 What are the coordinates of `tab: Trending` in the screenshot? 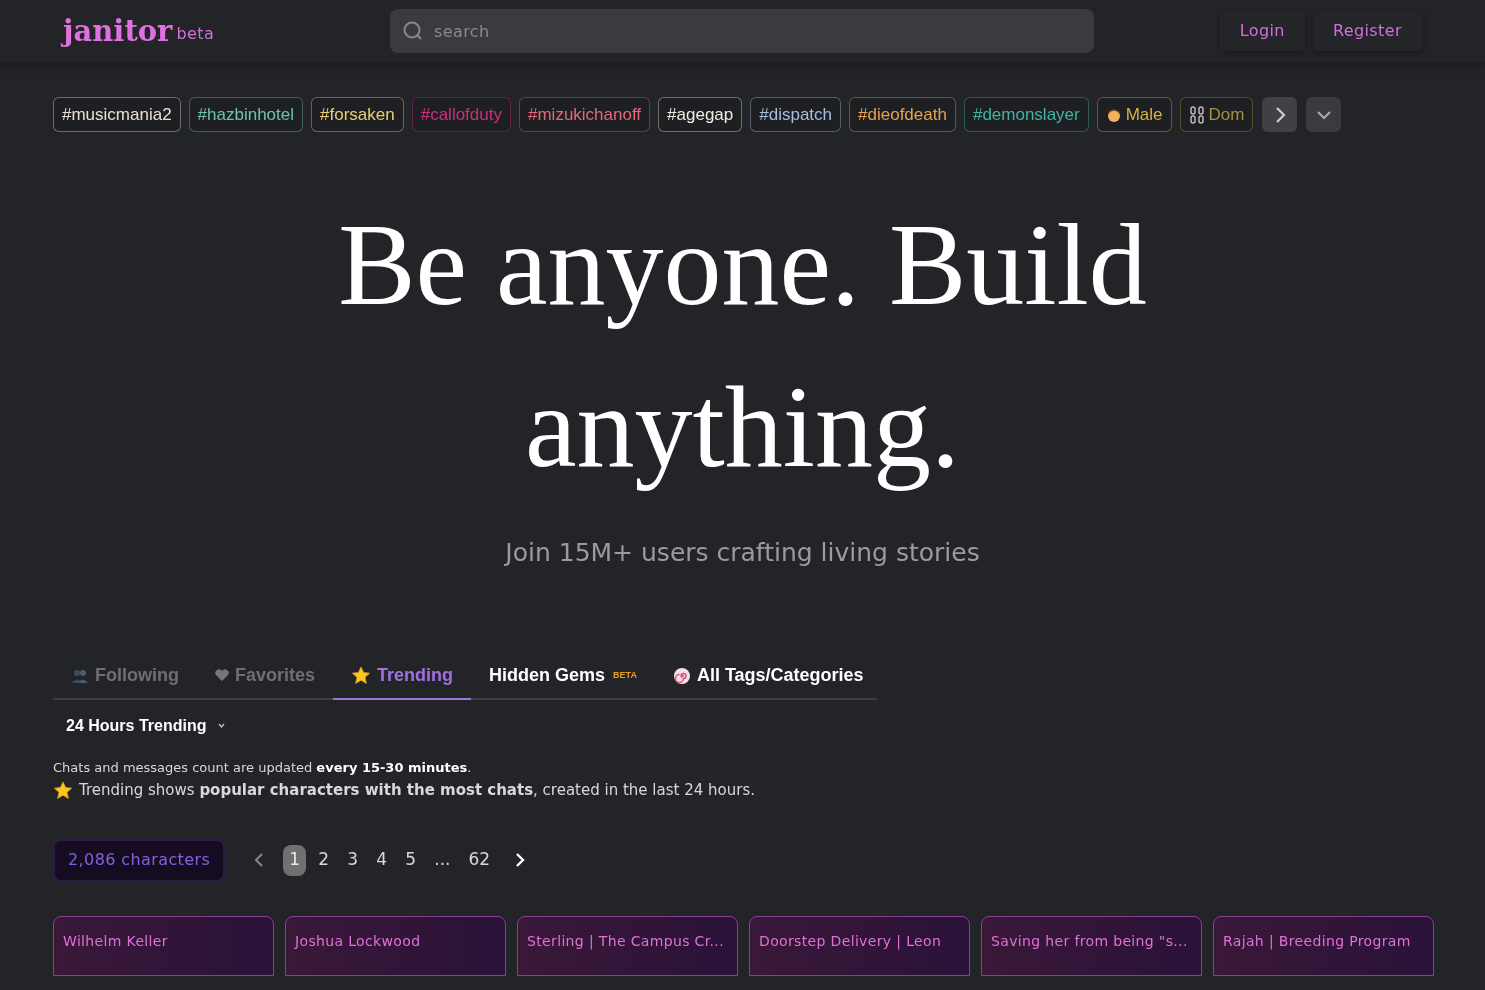 It's located at (402, 676).